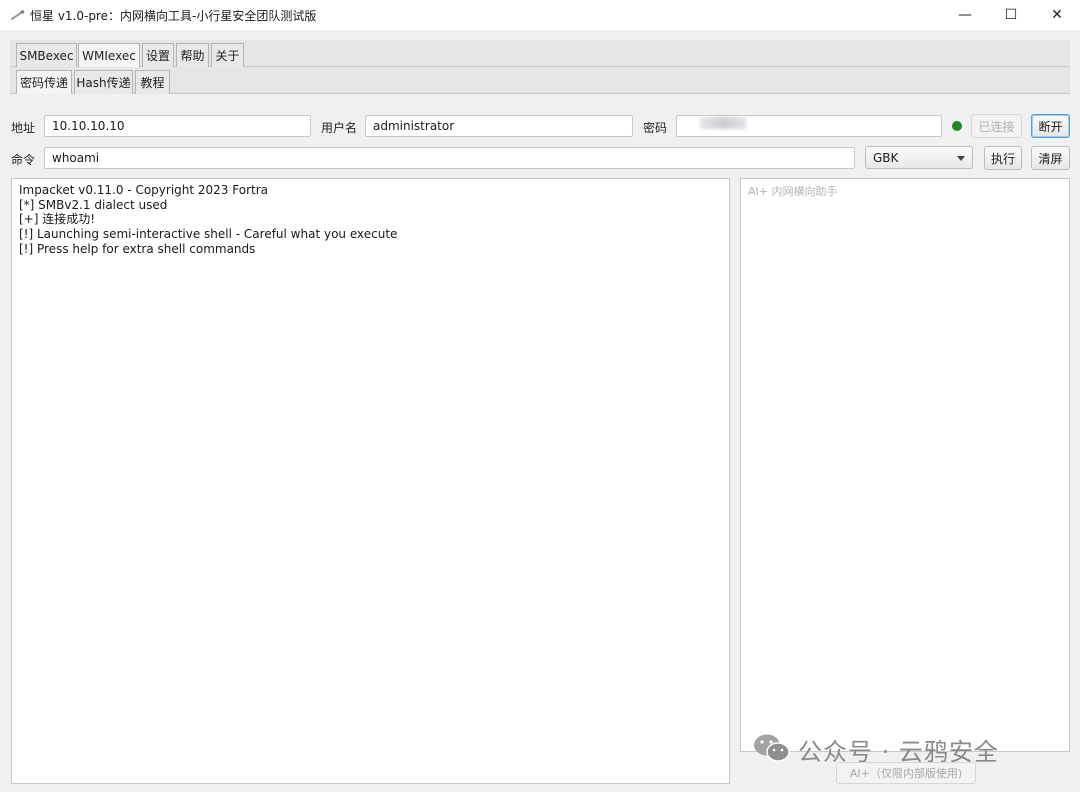 The width and height of the screenshot is (1080, 792). I want to click on clear-button: 清屏, so click(1050, 158).